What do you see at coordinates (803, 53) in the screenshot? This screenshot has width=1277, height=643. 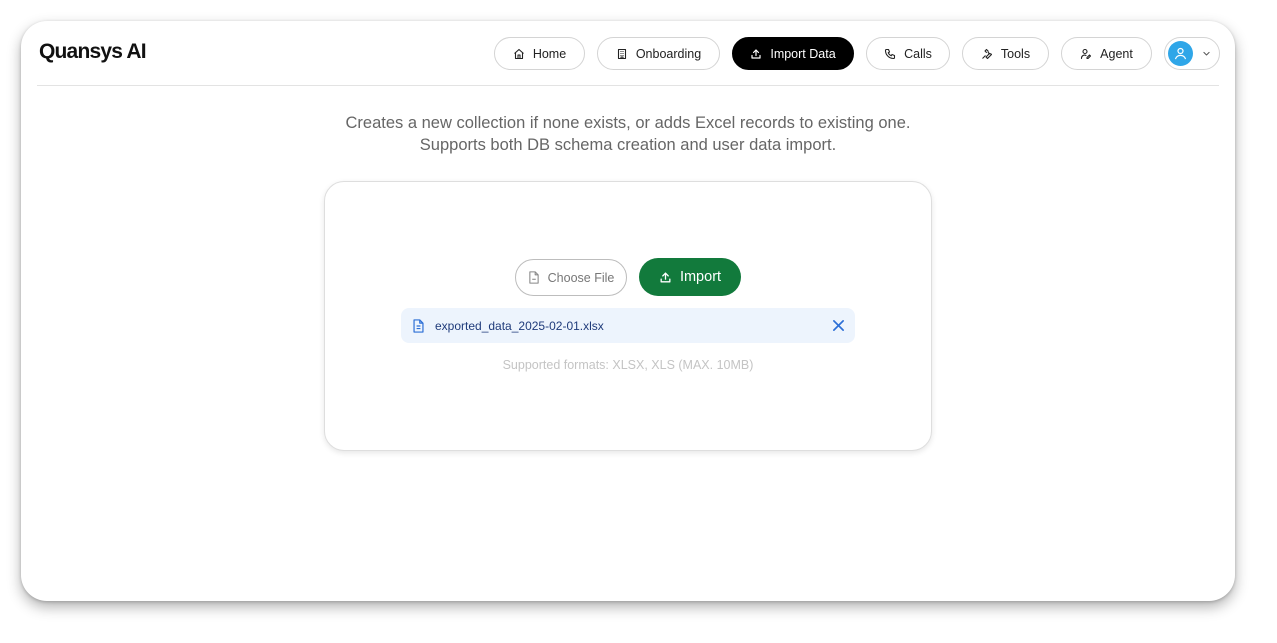 I see `nav-import-data-label: Import Data` at bounding box center [803, 53].